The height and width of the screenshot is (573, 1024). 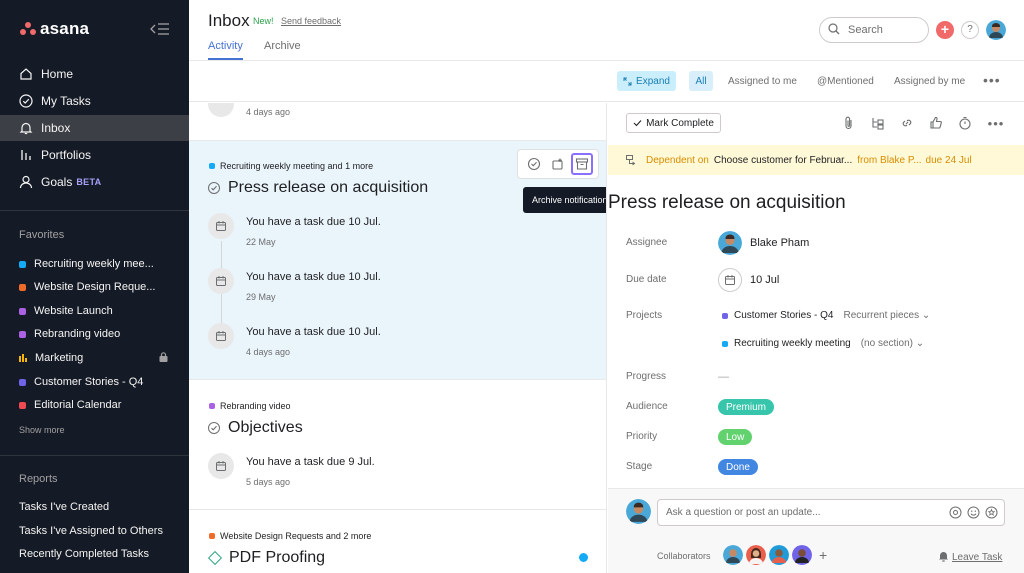 I want to click on favorite-item: Website Launch, so click(x=96, y=311).